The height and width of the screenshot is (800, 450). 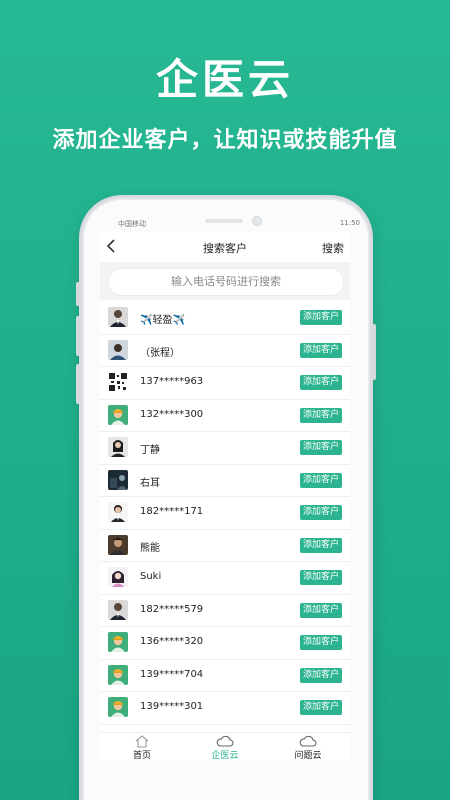 What do you see at coordinates (225, 480) in the screenshot?
I see `contact-row: 右耳 添加客户` at bounding box center [225, 480].